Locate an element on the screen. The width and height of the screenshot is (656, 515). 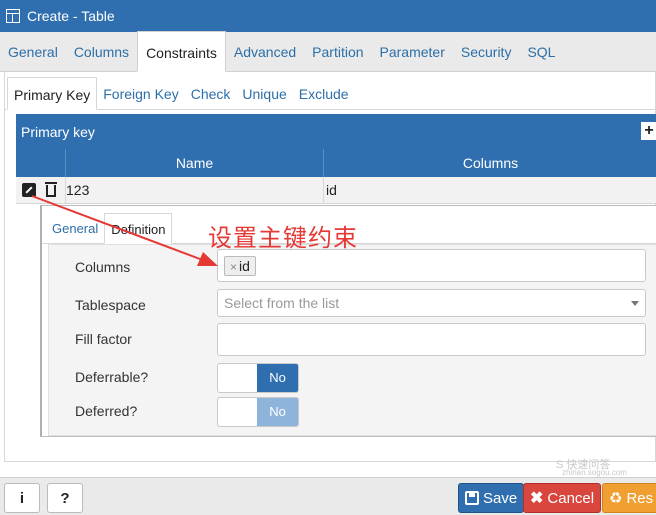
fill-factor-input is located at coordinates (431, 339).